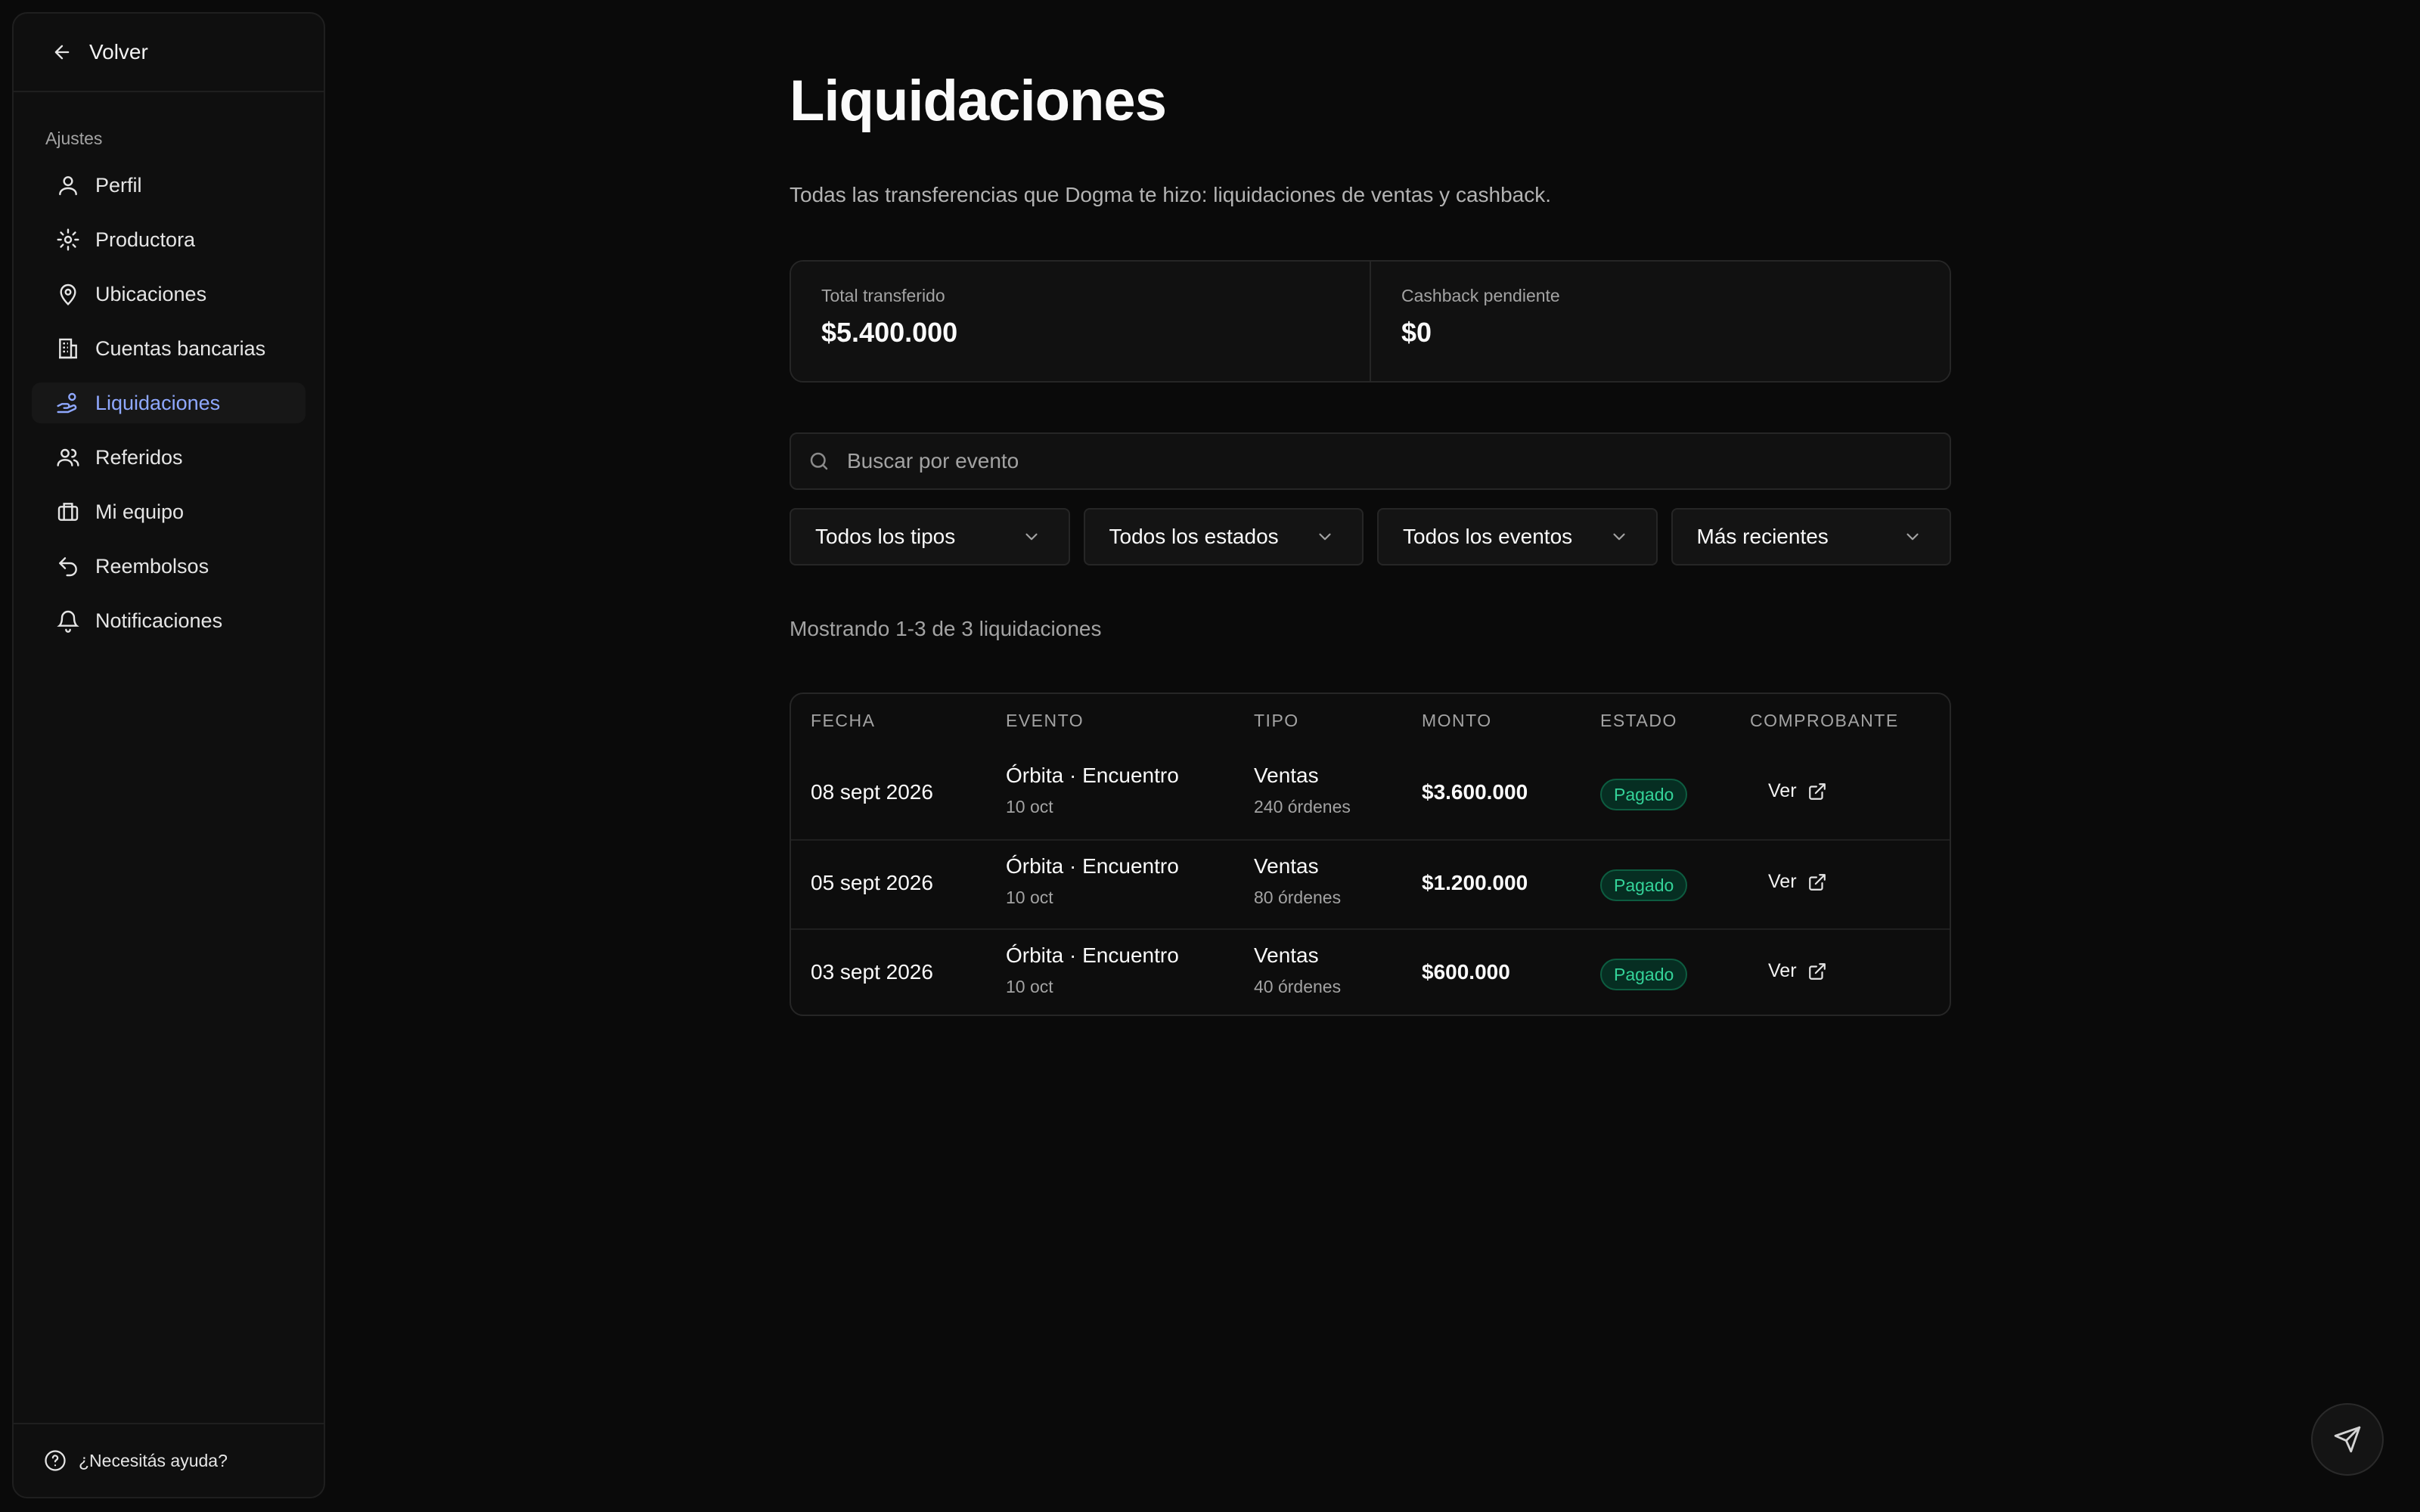 The width and height of the screenshot is (2420, 1512). I want to click on row-date: 08 sept 2026, so click(872, 792).